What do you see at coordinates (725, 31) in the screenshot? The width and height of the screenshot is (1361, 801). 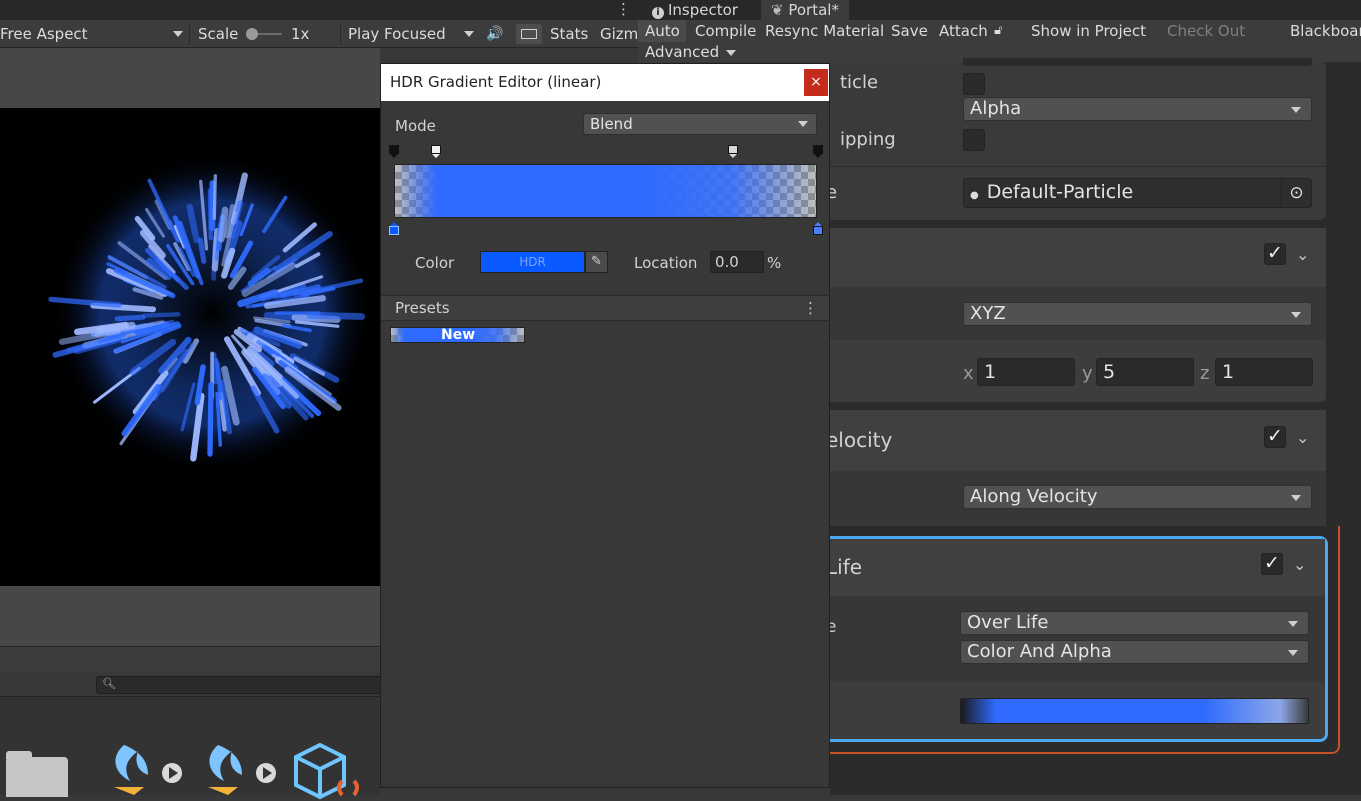 I see `compile-button: Compile` at bounding box center [725, 31].